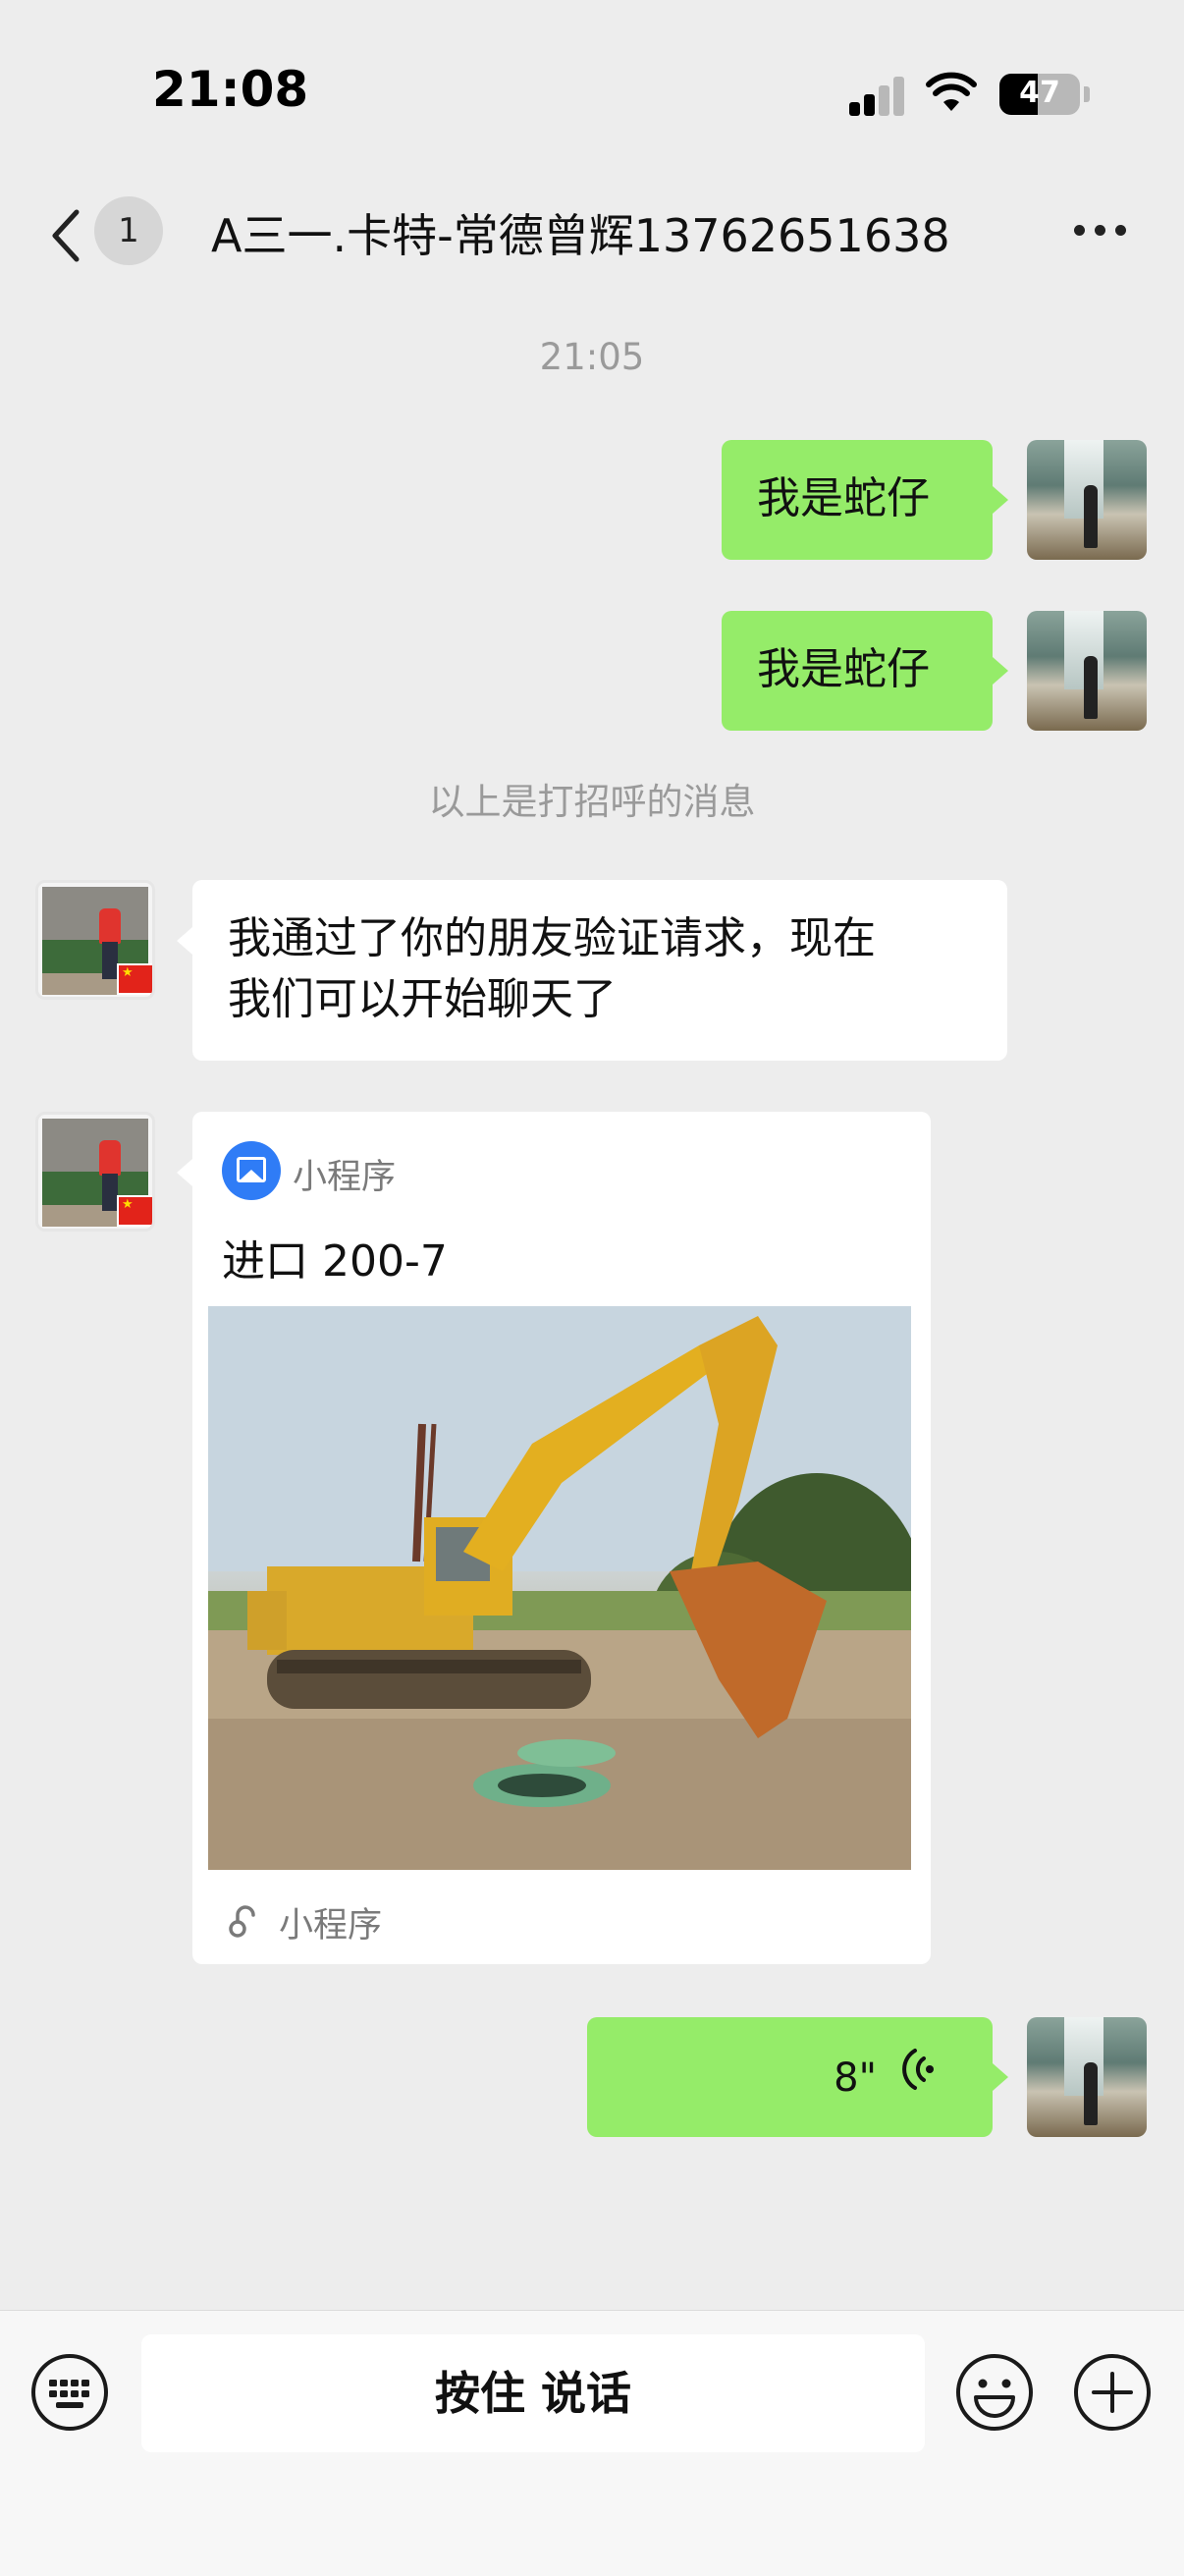  I want to click on voice-duration: 8", so click(855, 2078).